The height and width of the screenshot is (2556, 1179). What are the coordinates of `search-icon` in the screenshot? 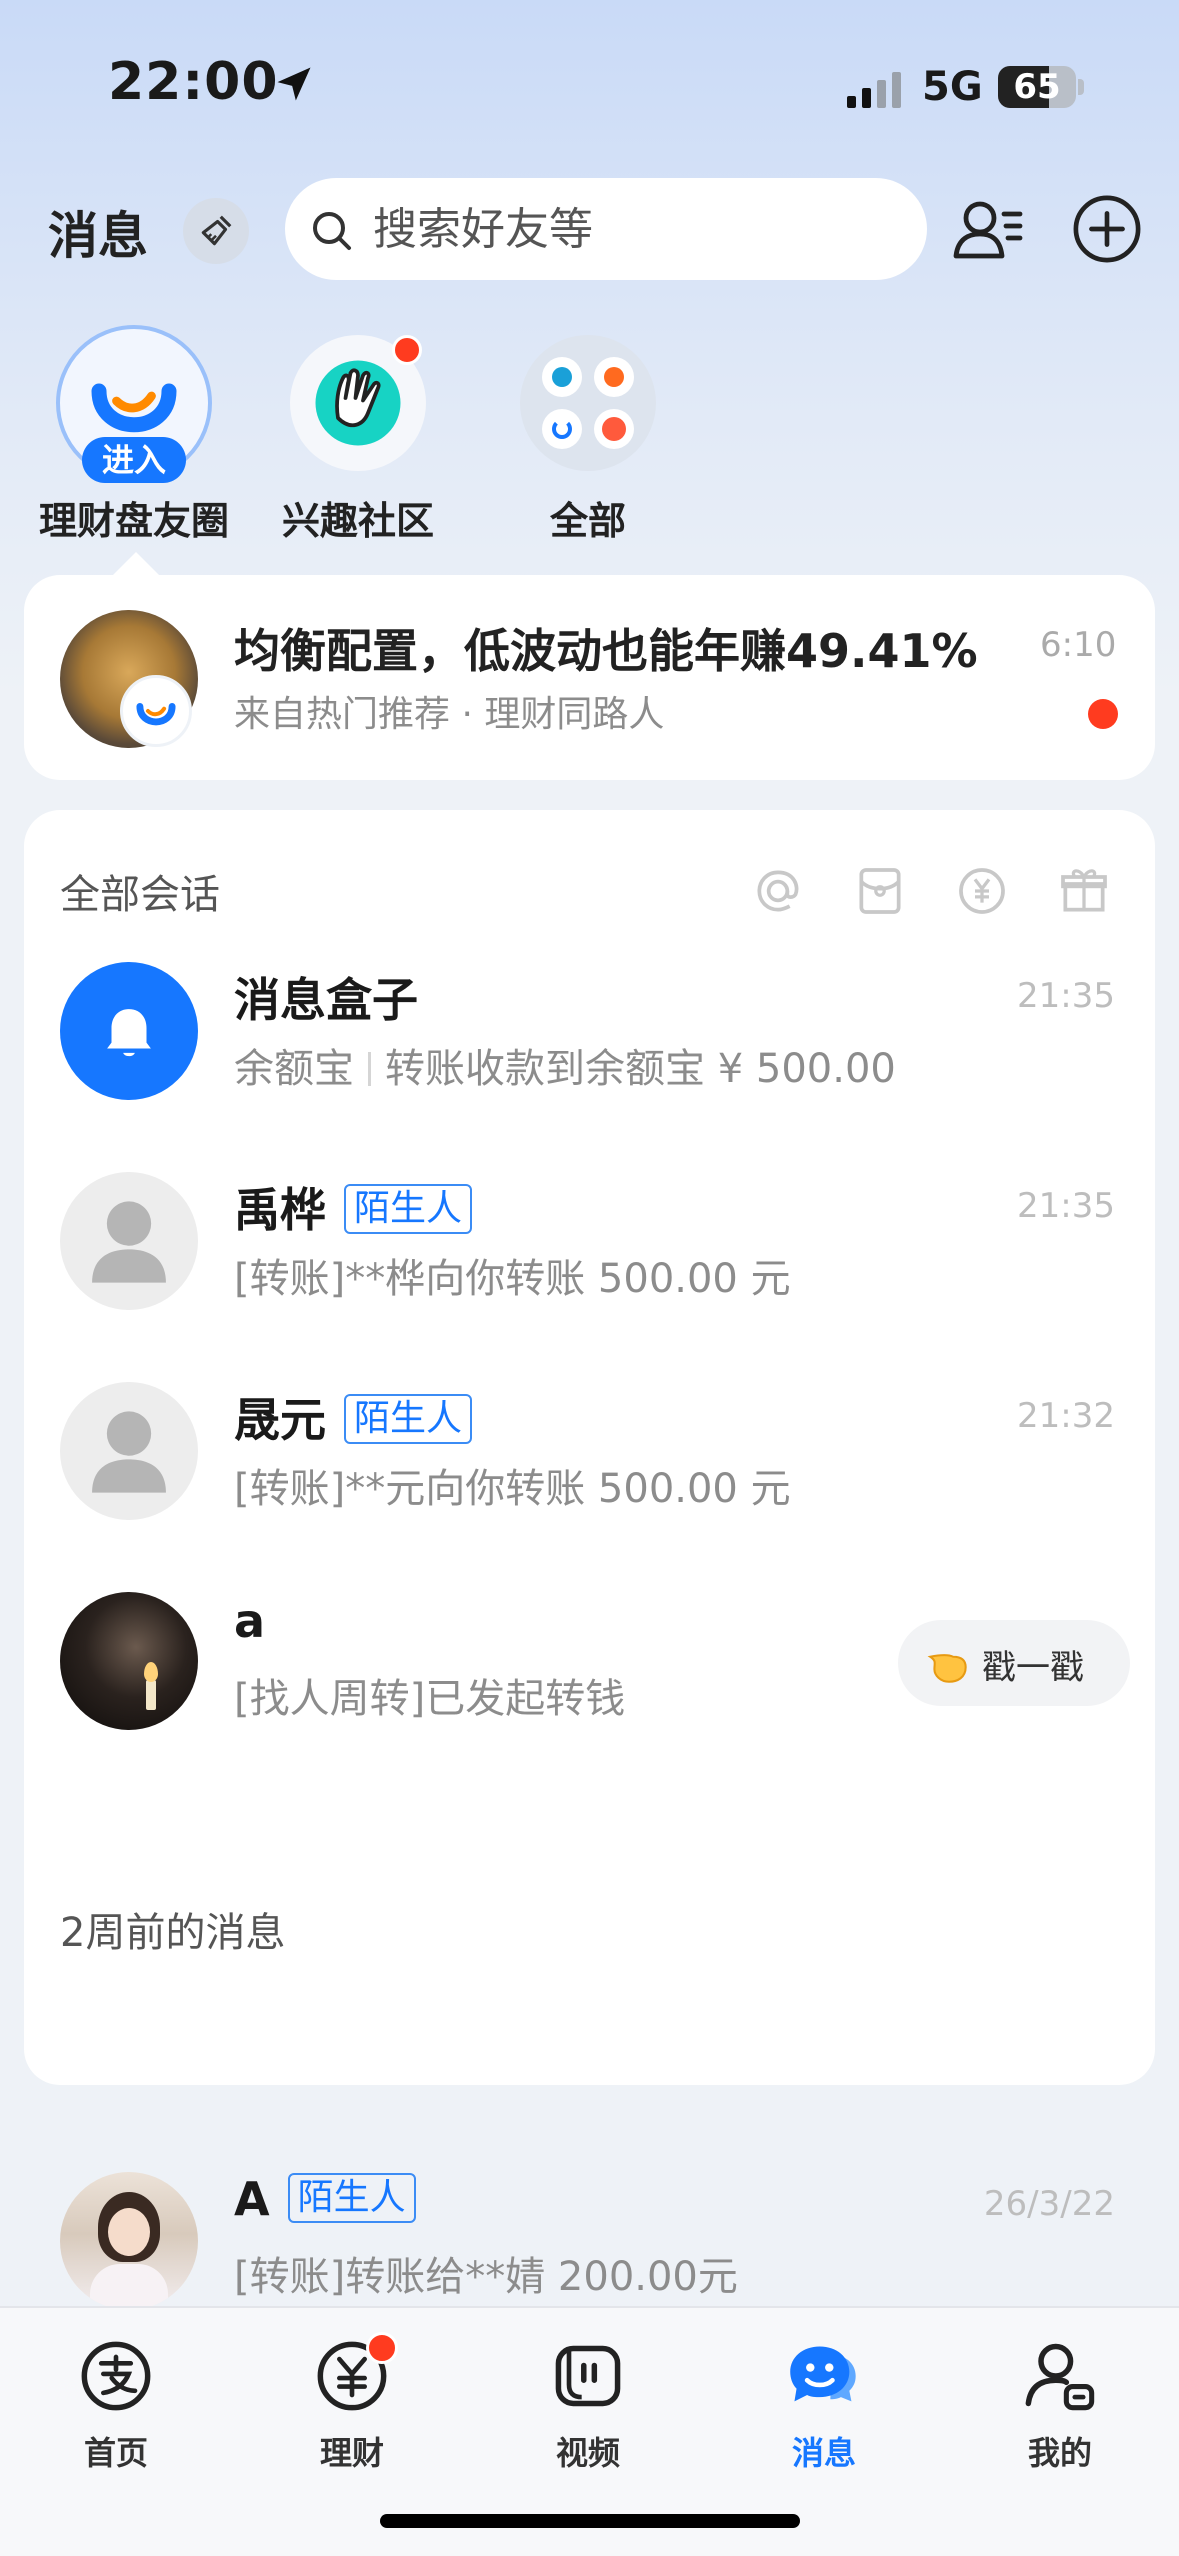 It's located at (332, 231).